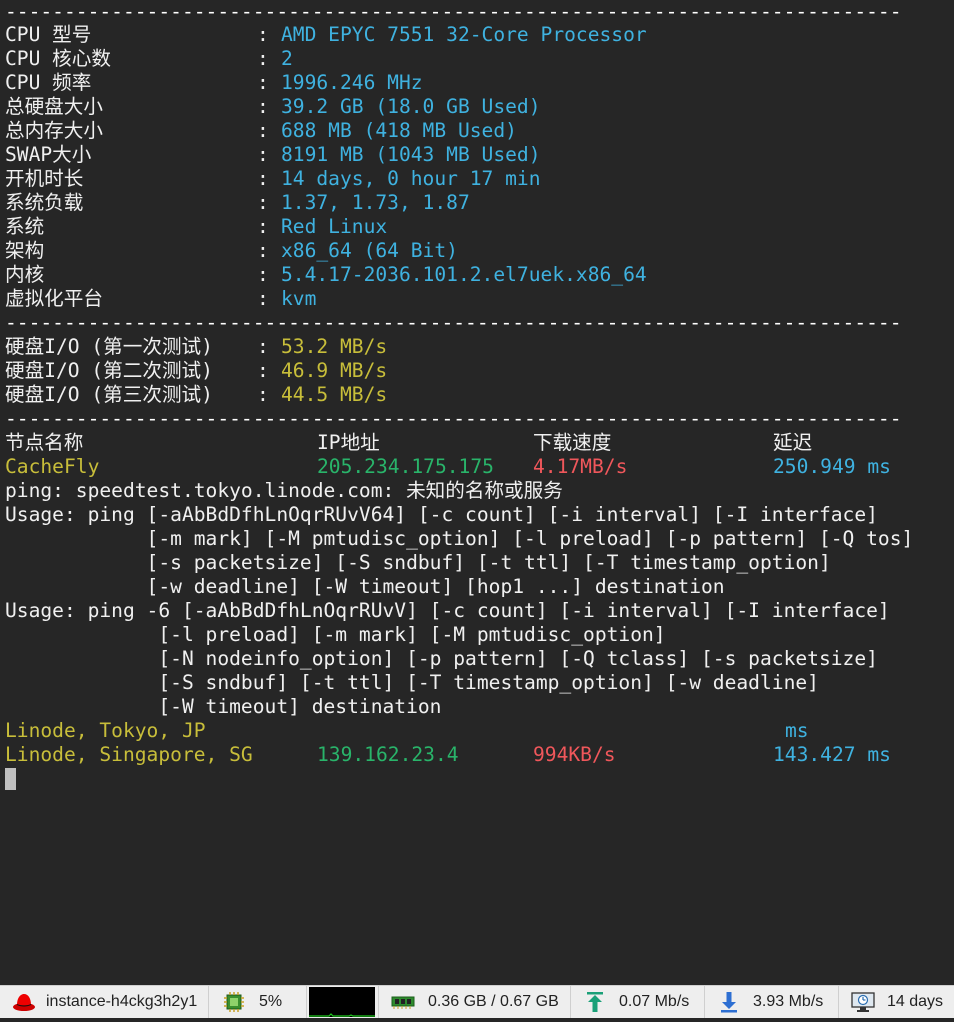  Describe the element at coordinates (399, 130) in the screenshot. I see `sysinfo-value: 688 MB (418 MB Used)` at that location.